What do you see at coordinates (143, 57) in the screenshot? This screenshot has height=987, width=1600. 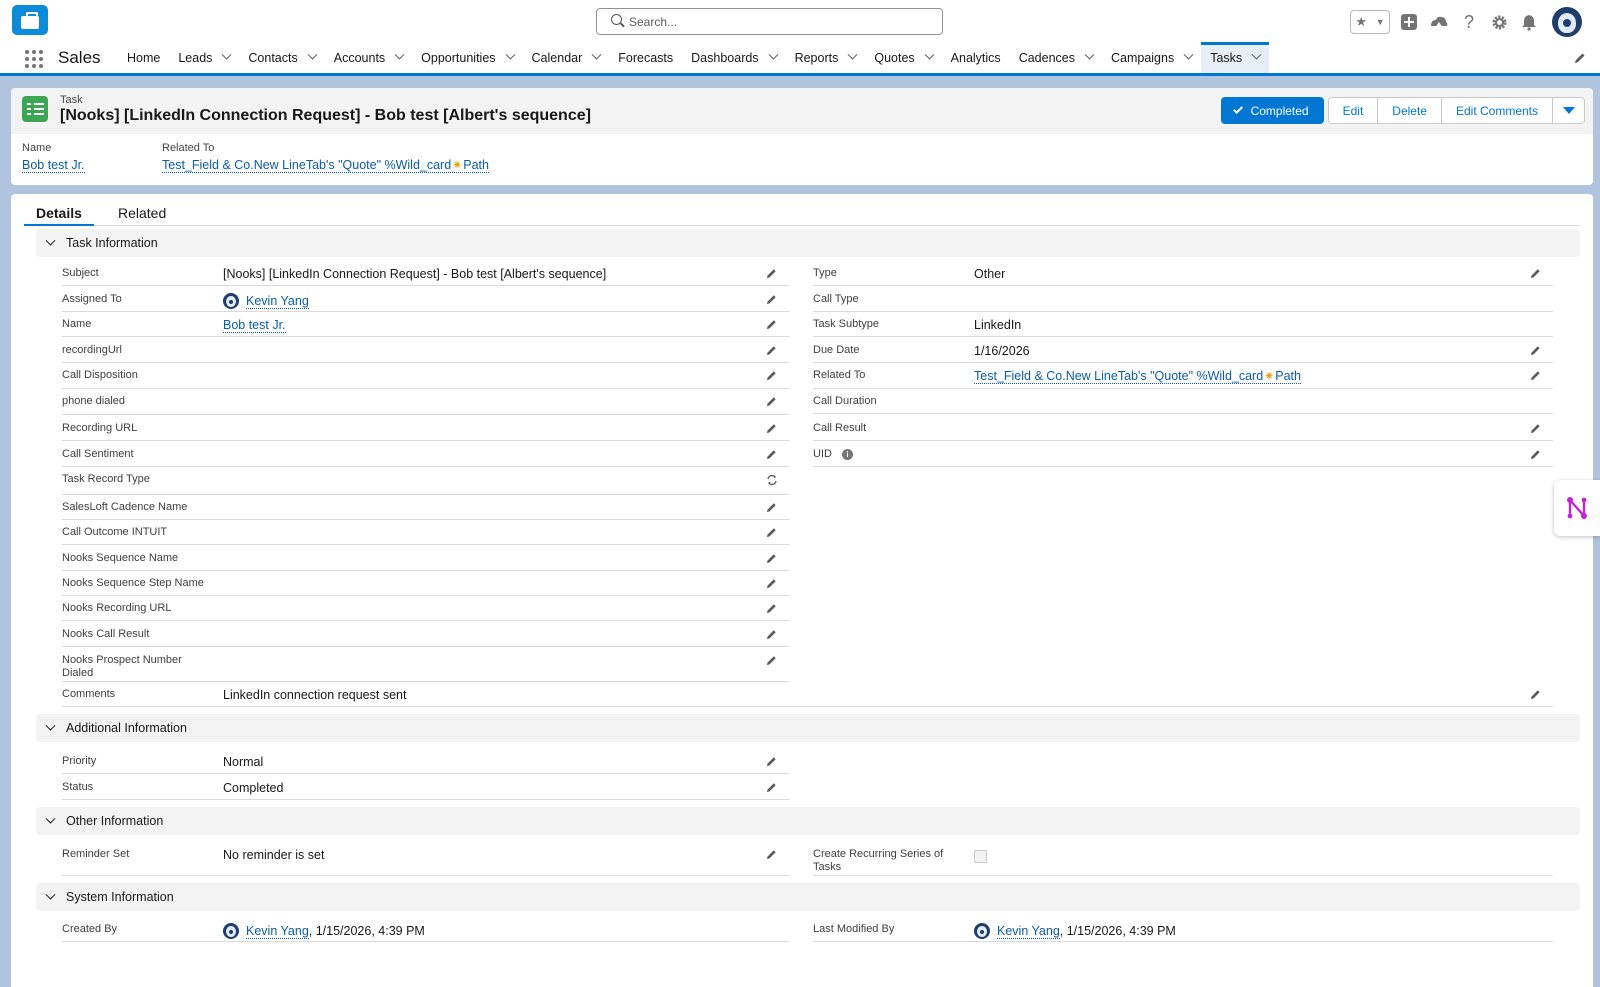 I see `nav-item-home: Home` at bounding box center [143, 57].